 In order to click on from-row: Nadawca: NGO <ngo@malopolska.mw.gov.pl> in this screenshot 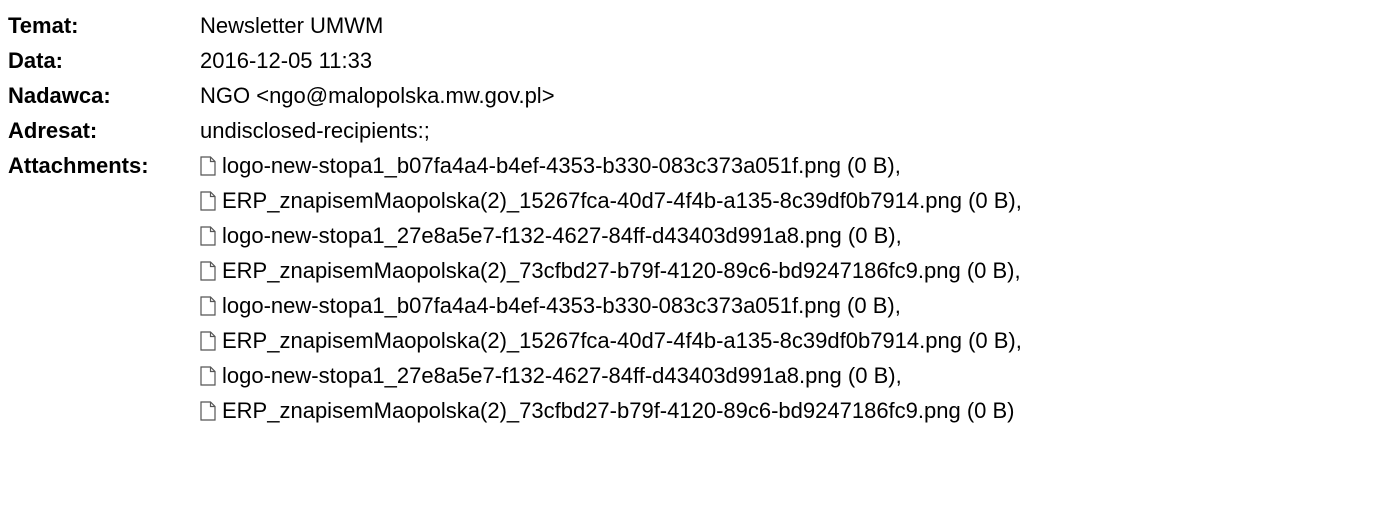, I will do `click(690, 95)`.